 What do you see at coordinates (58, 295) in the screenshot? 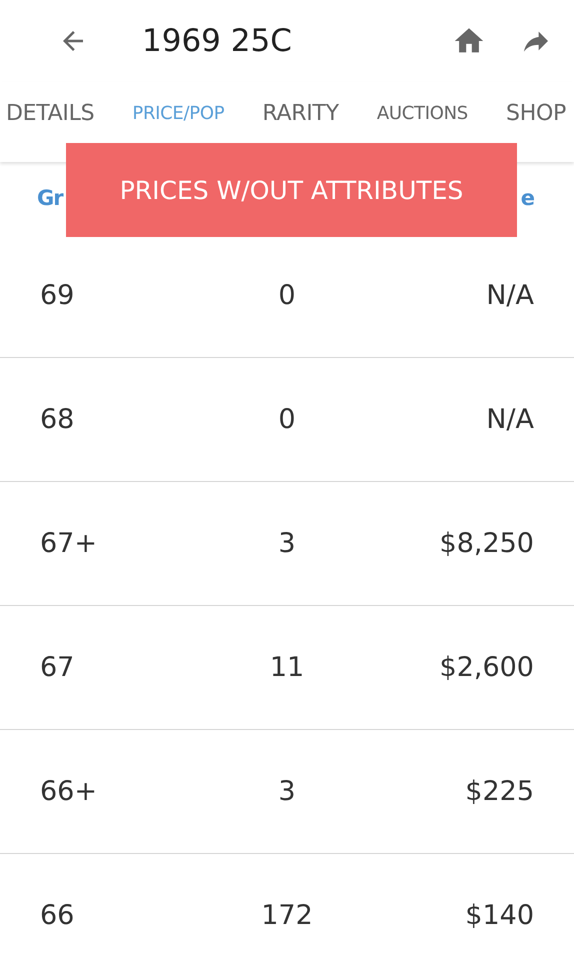
I see `table-cell-text: 69` at bounding box center [58, 295].